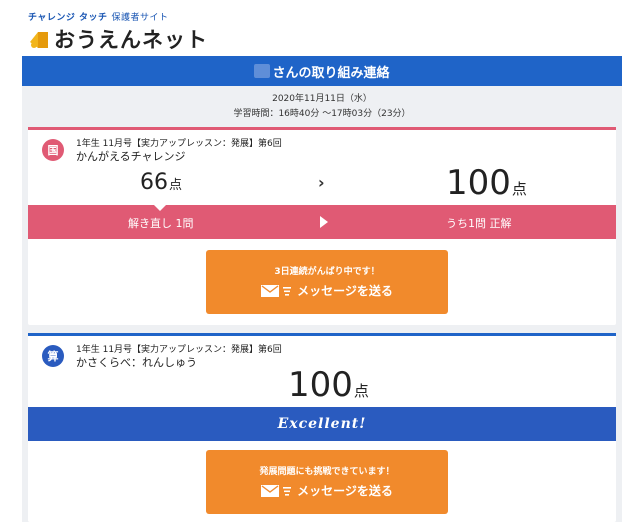 The width and height of the screenshot is (640, 527). What do you see at coordinates (53, 356) in the screenshot?
I see `subject-badge-math: 算` at bounding box center [53, 356].